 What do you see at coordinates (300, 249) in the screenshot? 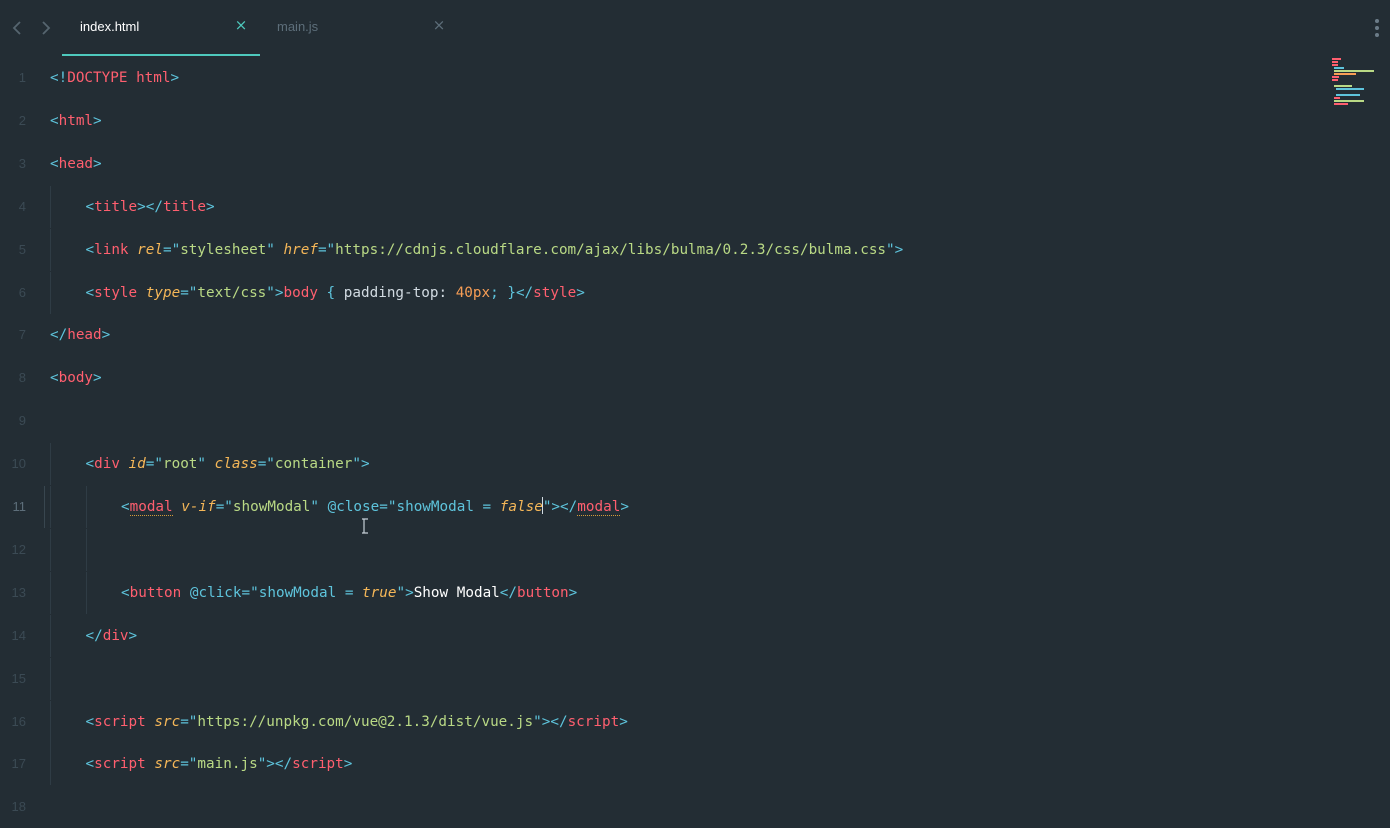
I see `code-token: href` at bounding box center [300, 249].